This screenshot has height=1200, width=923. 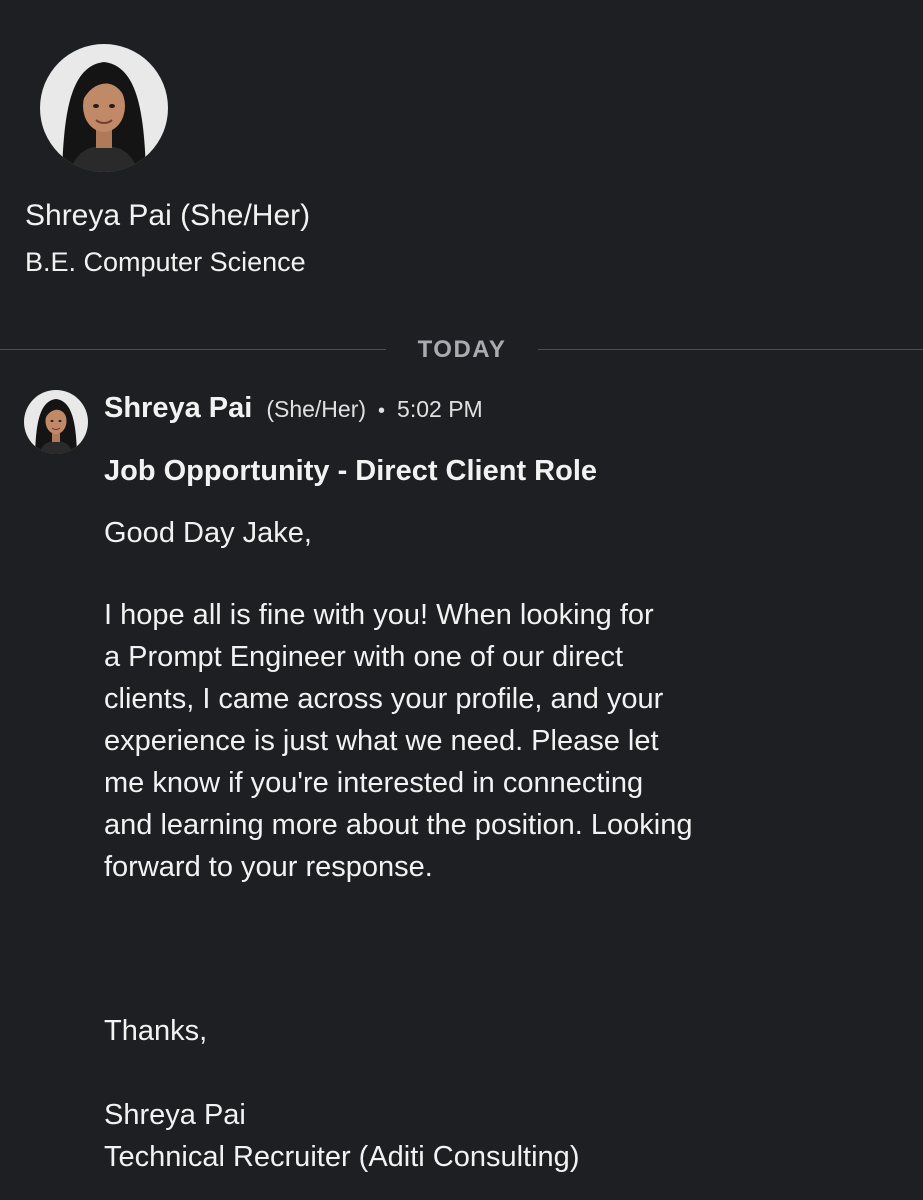 What do you see at coordinates (268, 867) in the screenshot?
I see `body-line: forward to your response.` at bounding box center [268, 867].